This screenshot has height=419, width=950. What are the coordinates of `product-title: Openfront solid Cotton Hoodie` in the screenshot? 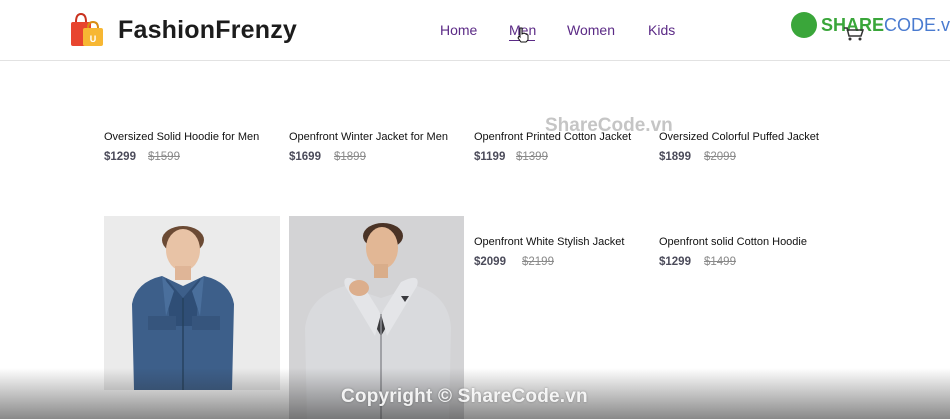 It's located at (733, 242).